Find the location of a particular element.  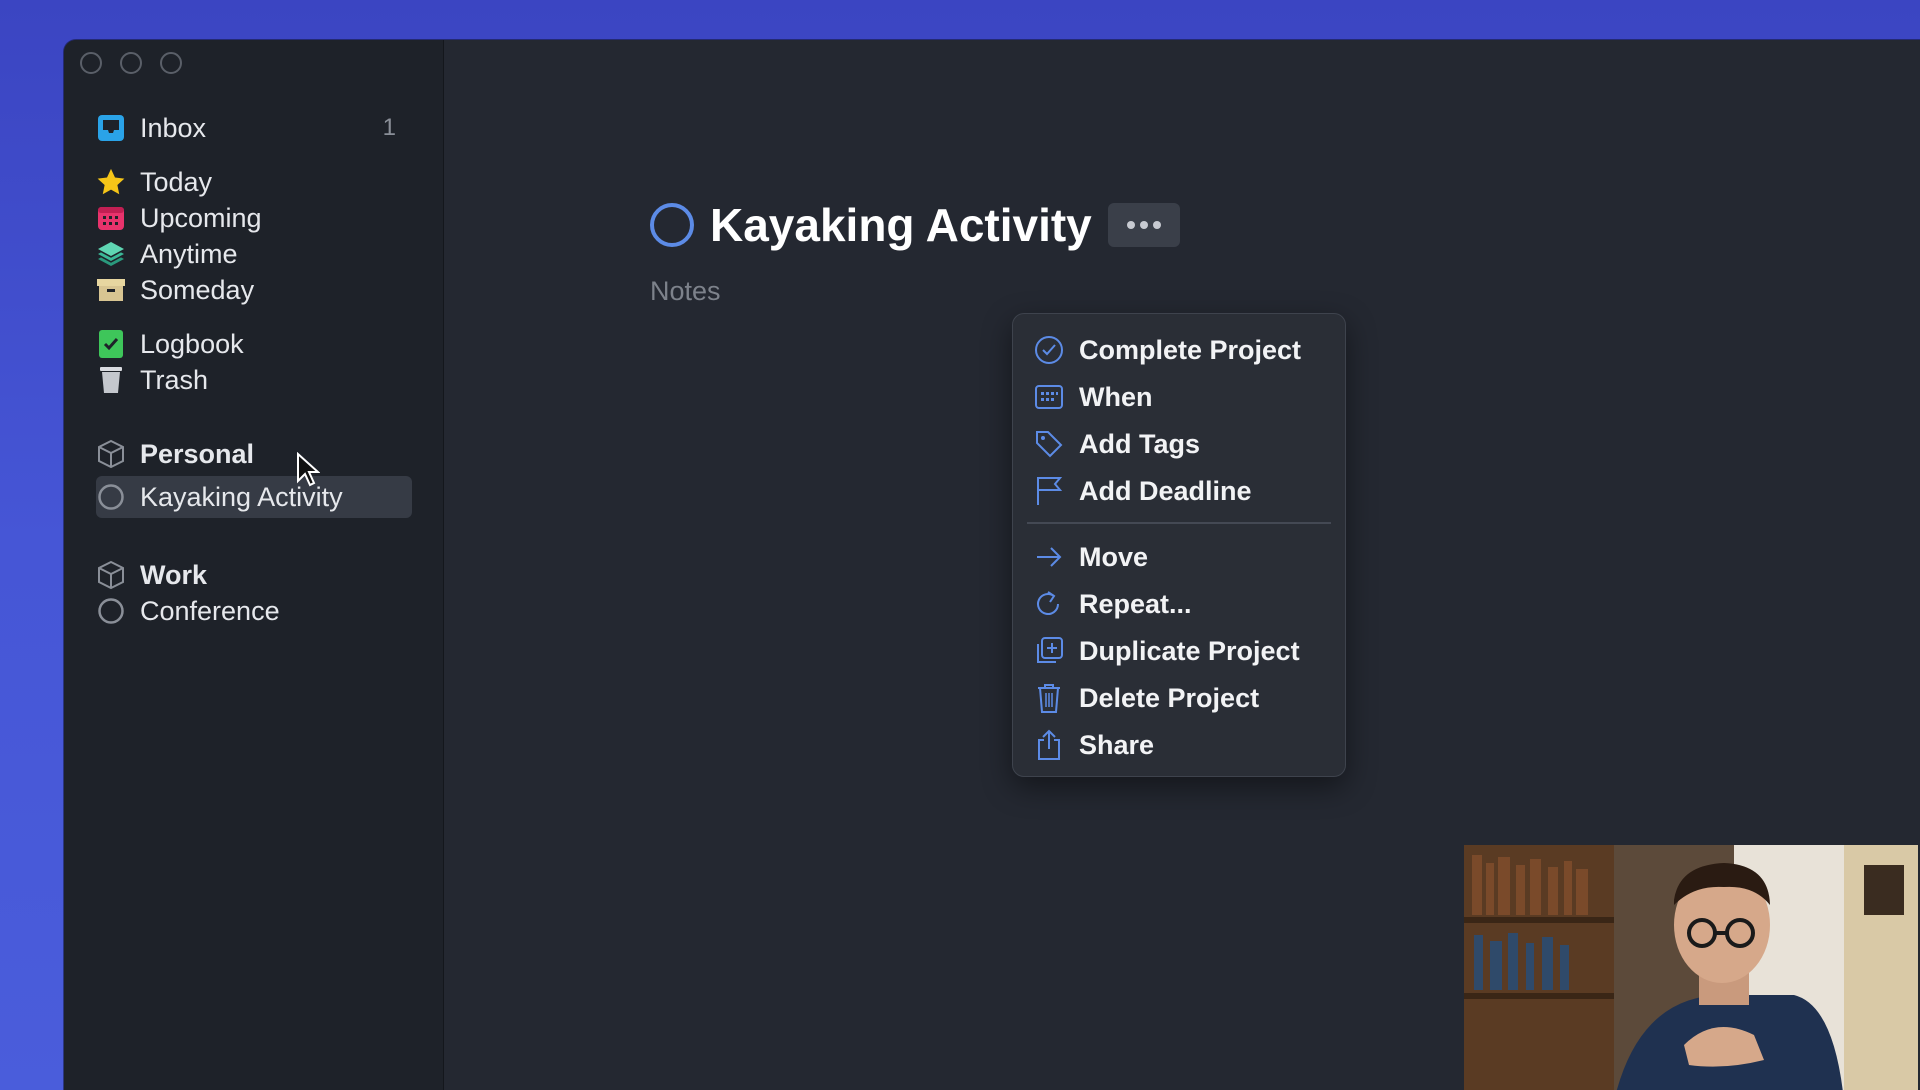

sidebar-item-label: Anytime is located at coordinates (189, 253).